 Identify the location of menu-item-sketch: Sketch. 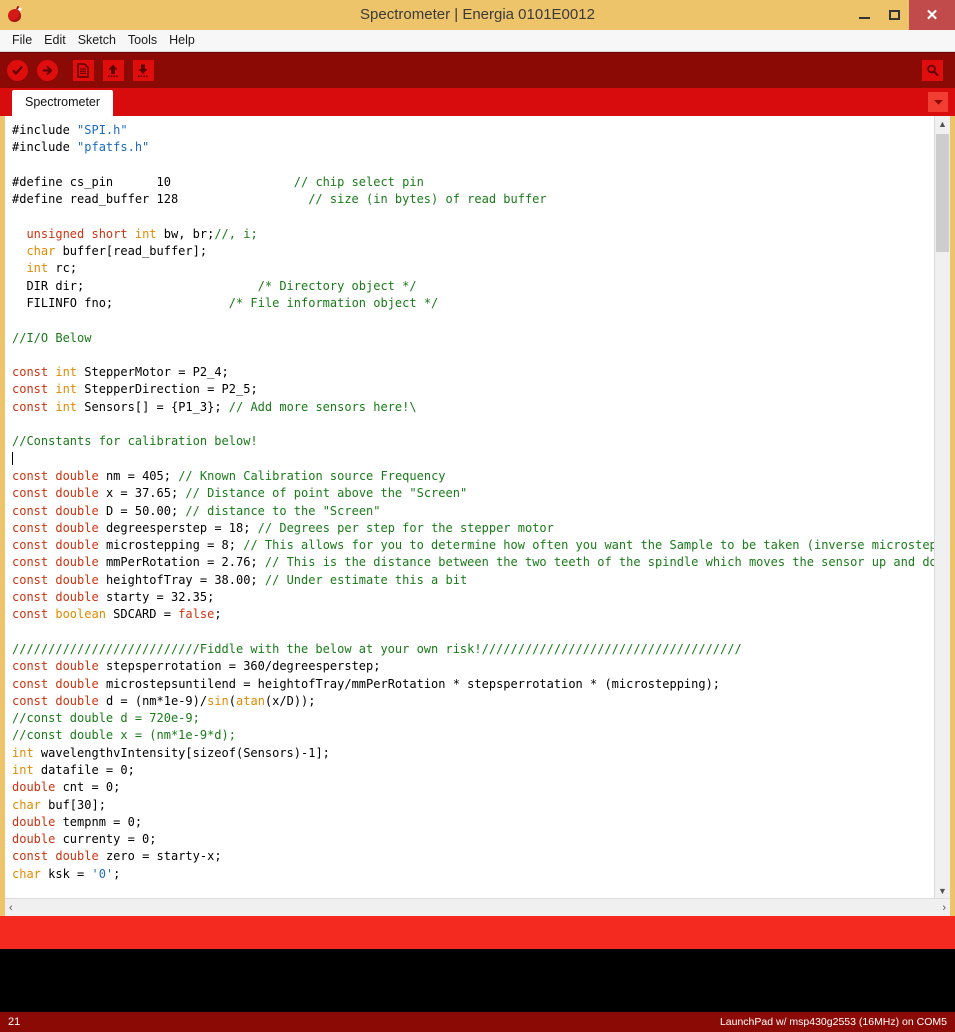
(97, 40).